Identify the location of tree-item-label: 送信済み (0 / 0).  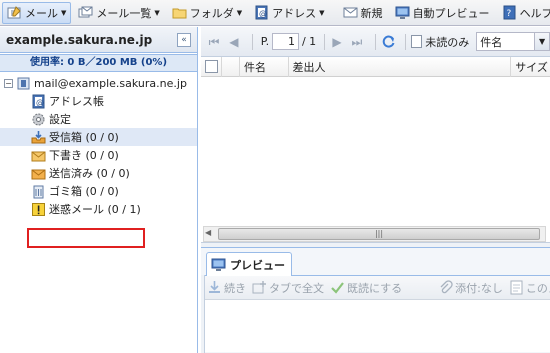
(89, 173).